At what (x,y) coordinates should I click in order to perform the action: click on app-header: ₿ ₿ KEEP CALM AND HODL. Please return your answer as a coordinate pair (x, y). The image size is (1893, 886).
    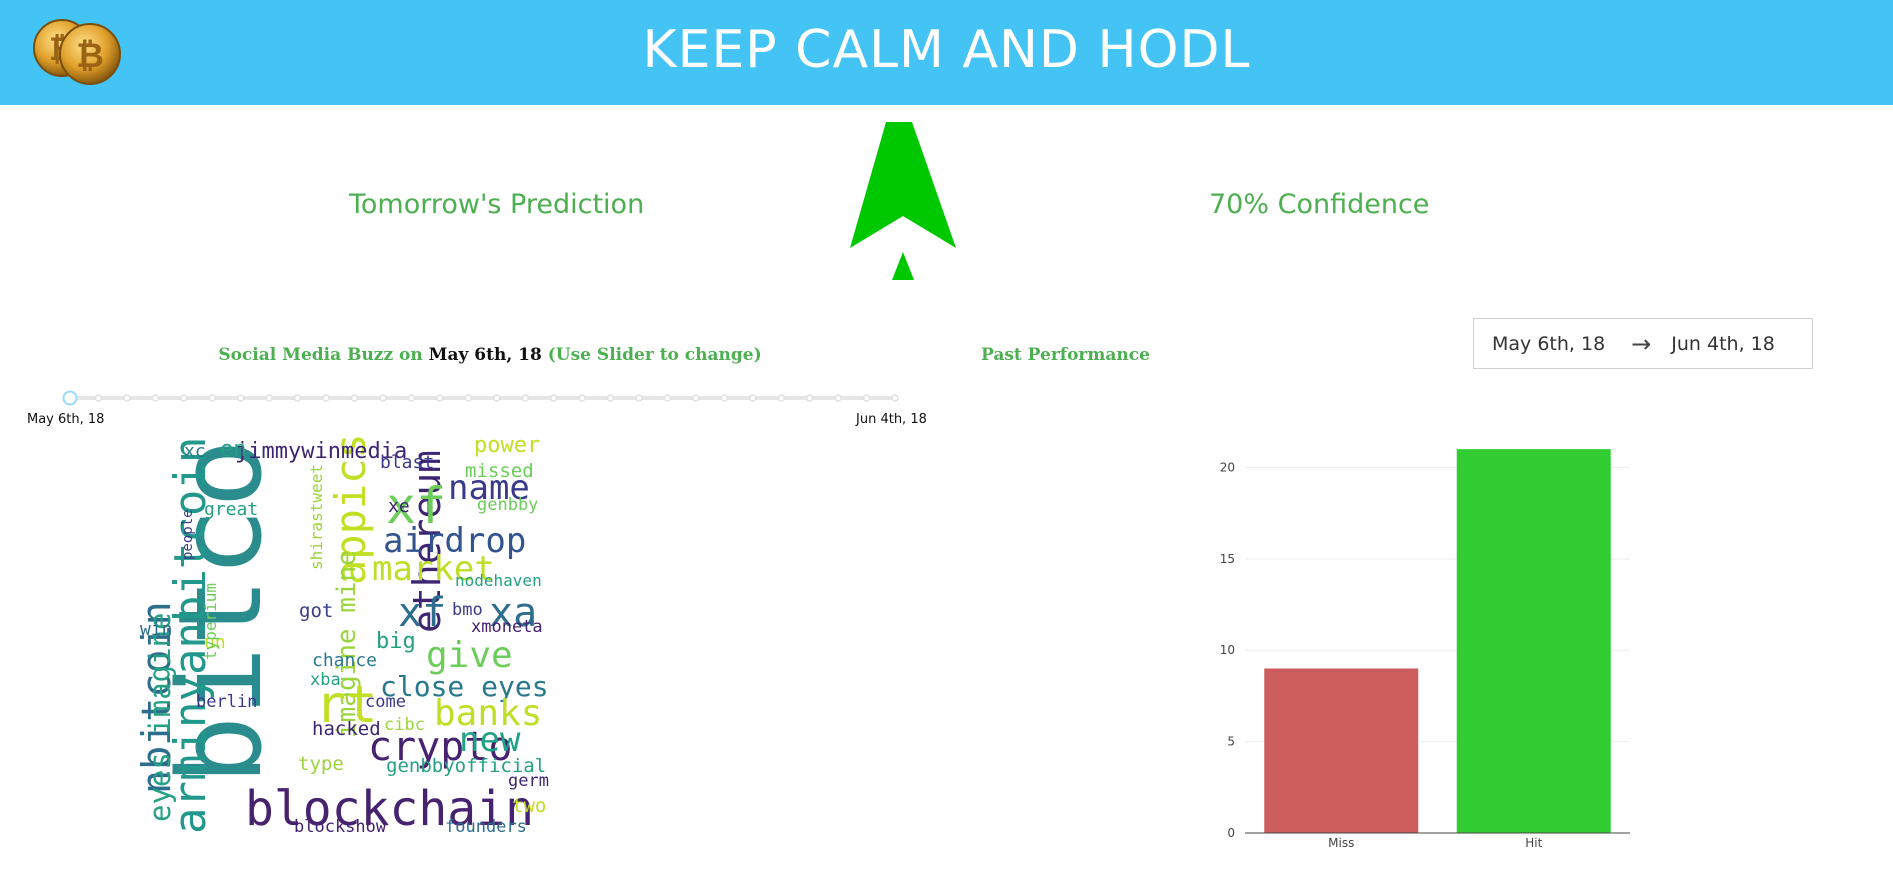
    Looking at the image, I should click on (946, 52).